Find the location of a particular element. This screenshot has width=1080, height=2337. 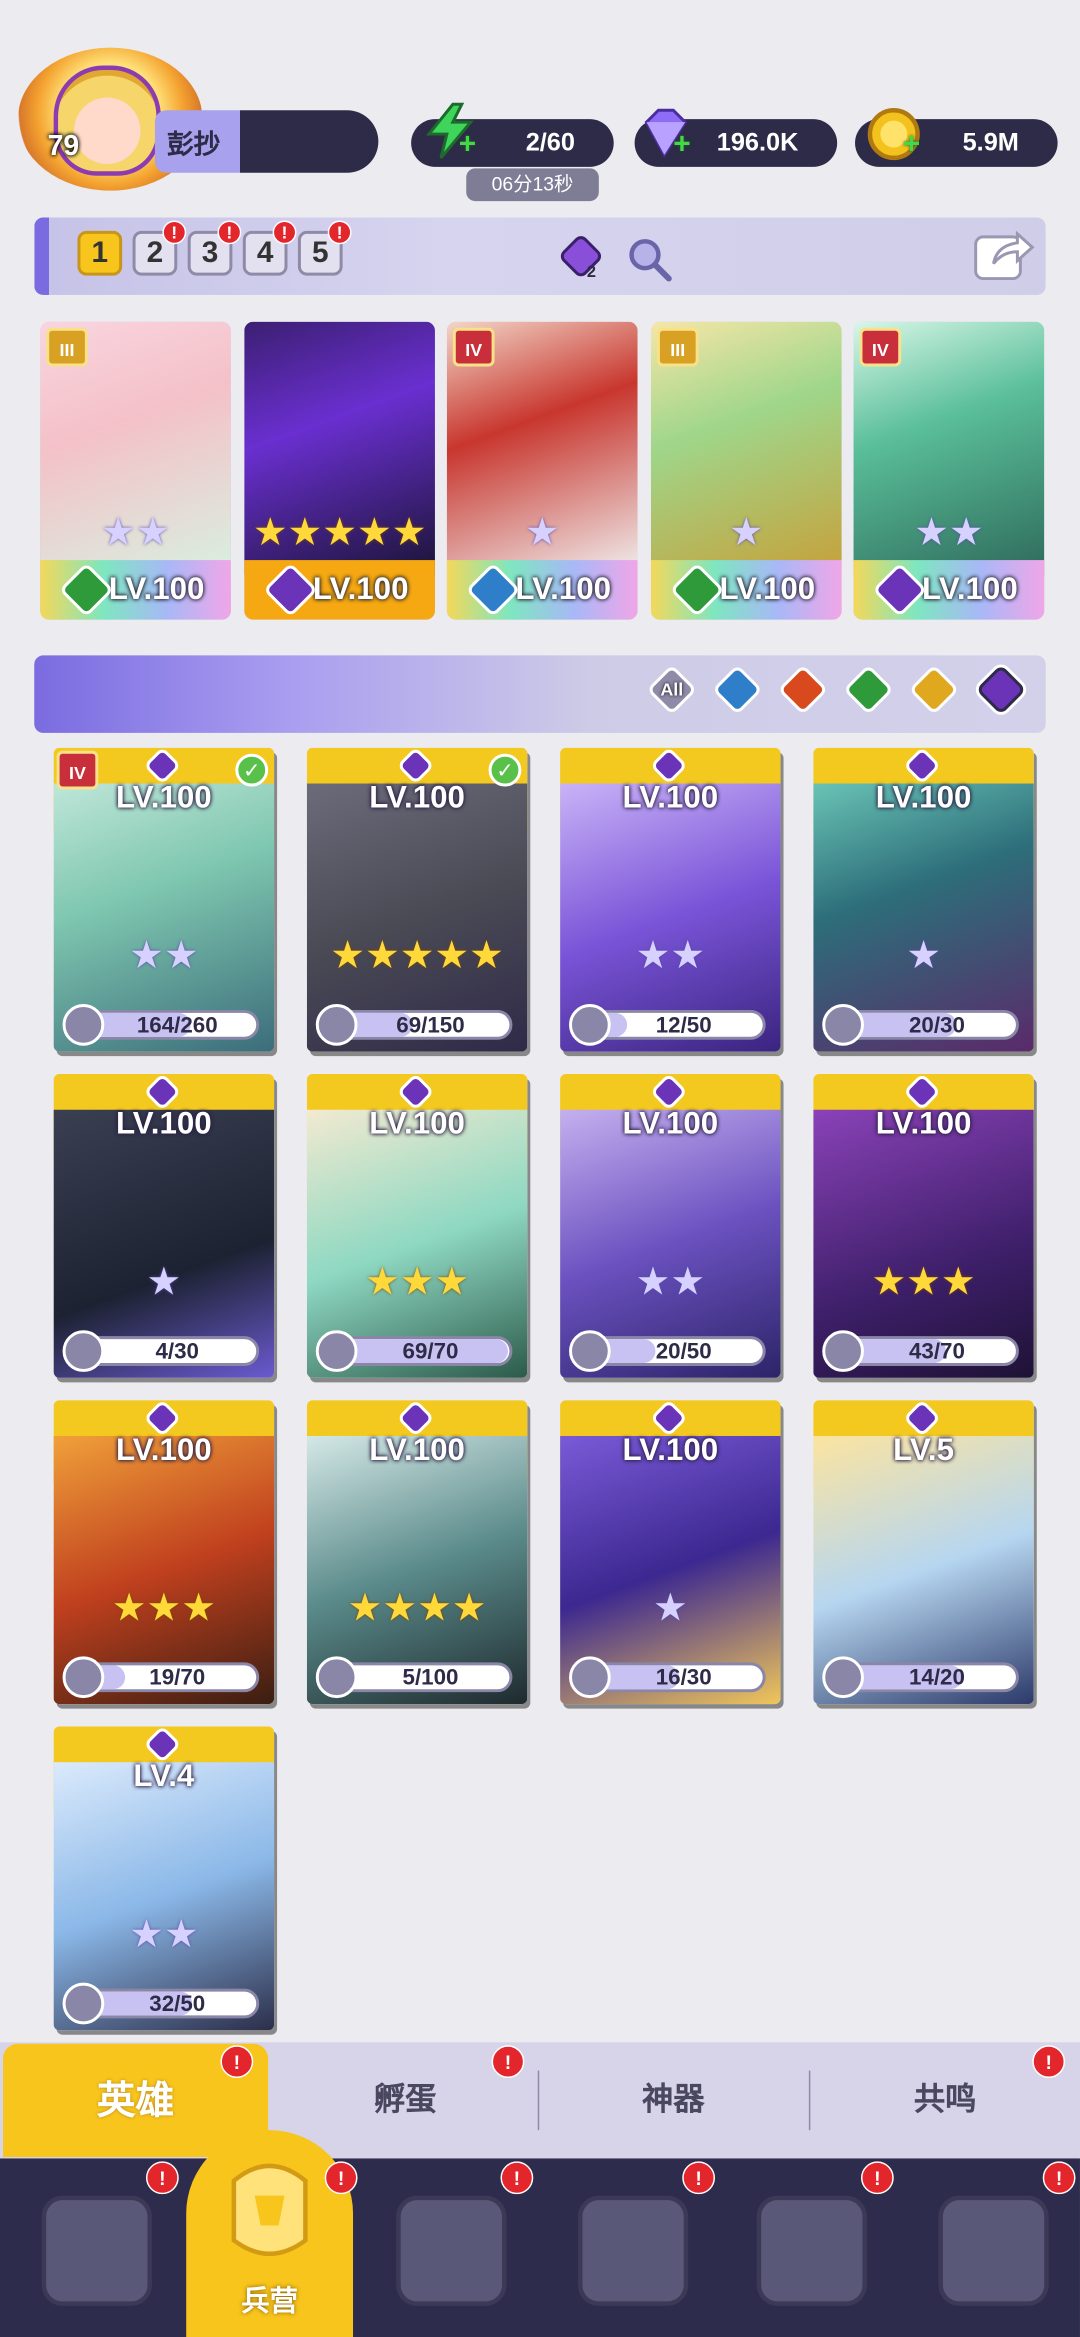

filter-all-label: All is located at coordinates (672, 690).